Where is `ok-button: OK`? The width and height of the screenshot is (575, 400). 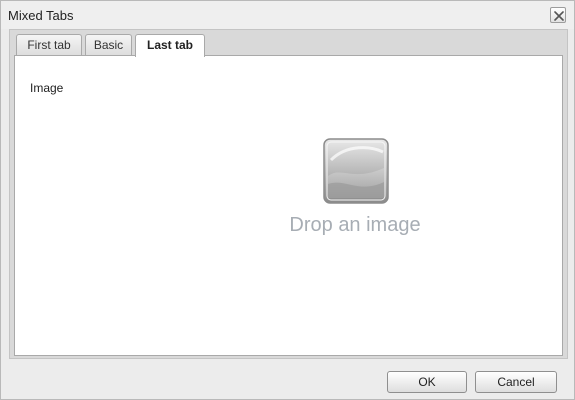
ok-button: OK is located at coordinates (427, 382).